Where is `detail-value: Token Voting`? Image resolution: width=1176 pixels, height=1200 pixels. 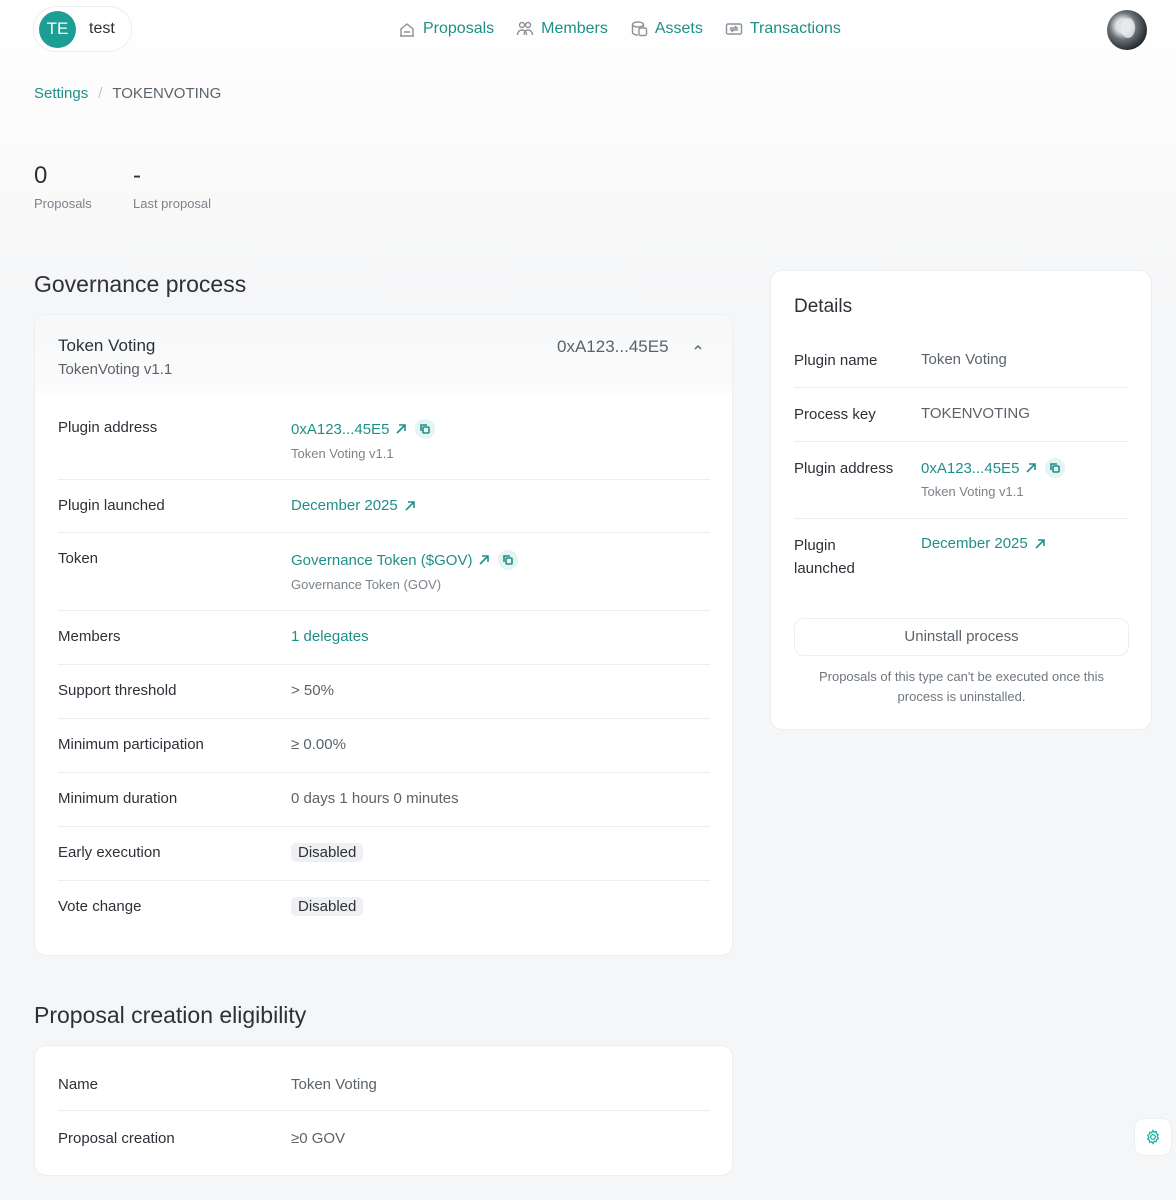 detail-value: Token Voting is located at coordinates (964, 359).